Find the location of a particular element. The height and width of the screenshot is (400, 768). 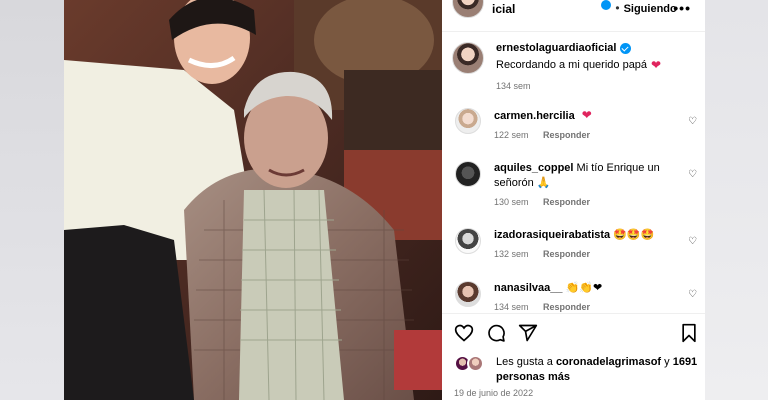

likes-count: 1691 is located at coordinates (685, 362).